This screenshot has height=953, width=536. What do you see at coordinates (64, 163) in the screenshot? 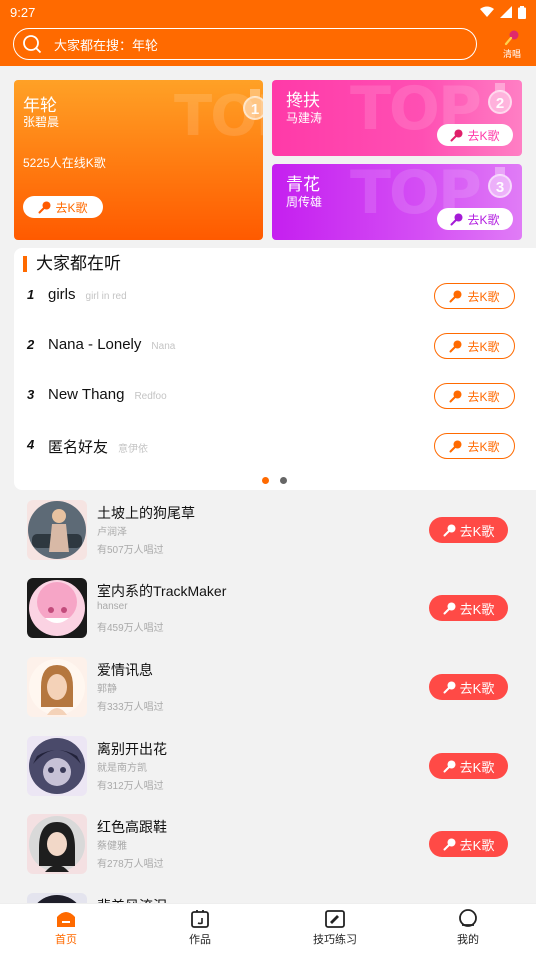
I see `online-count: 5225人在线K歌` at bounding box center [64, 163].